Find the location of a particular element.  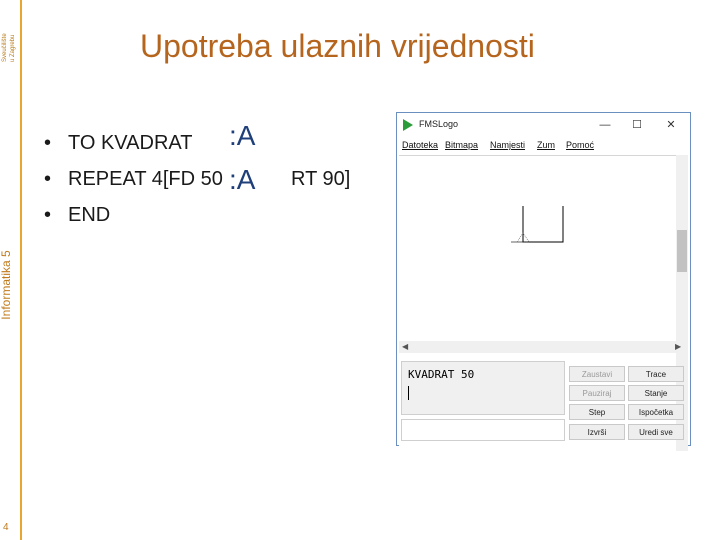

university-mark-line-1: Sveučilište is located at coordinates (5, 47).